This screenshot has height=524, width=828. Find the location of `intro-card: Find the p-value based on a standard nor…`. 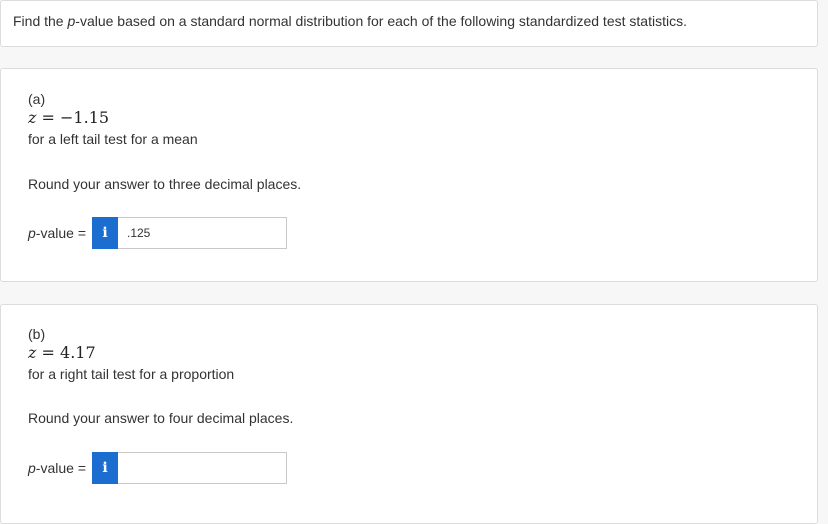

intro-card: Find the p-value based on a standard nor… is located at coordinates (409, 23).